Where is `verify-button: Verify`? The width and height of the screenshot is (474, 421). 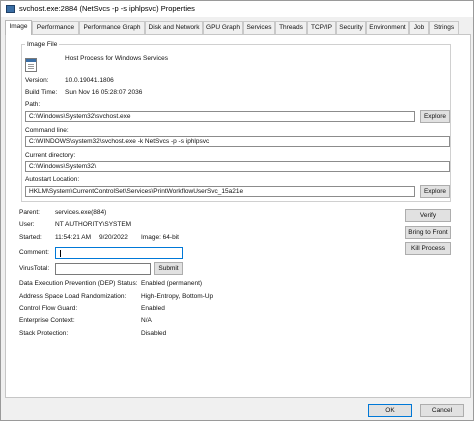
verify-button: Verify is located at coordinates (428, 215).